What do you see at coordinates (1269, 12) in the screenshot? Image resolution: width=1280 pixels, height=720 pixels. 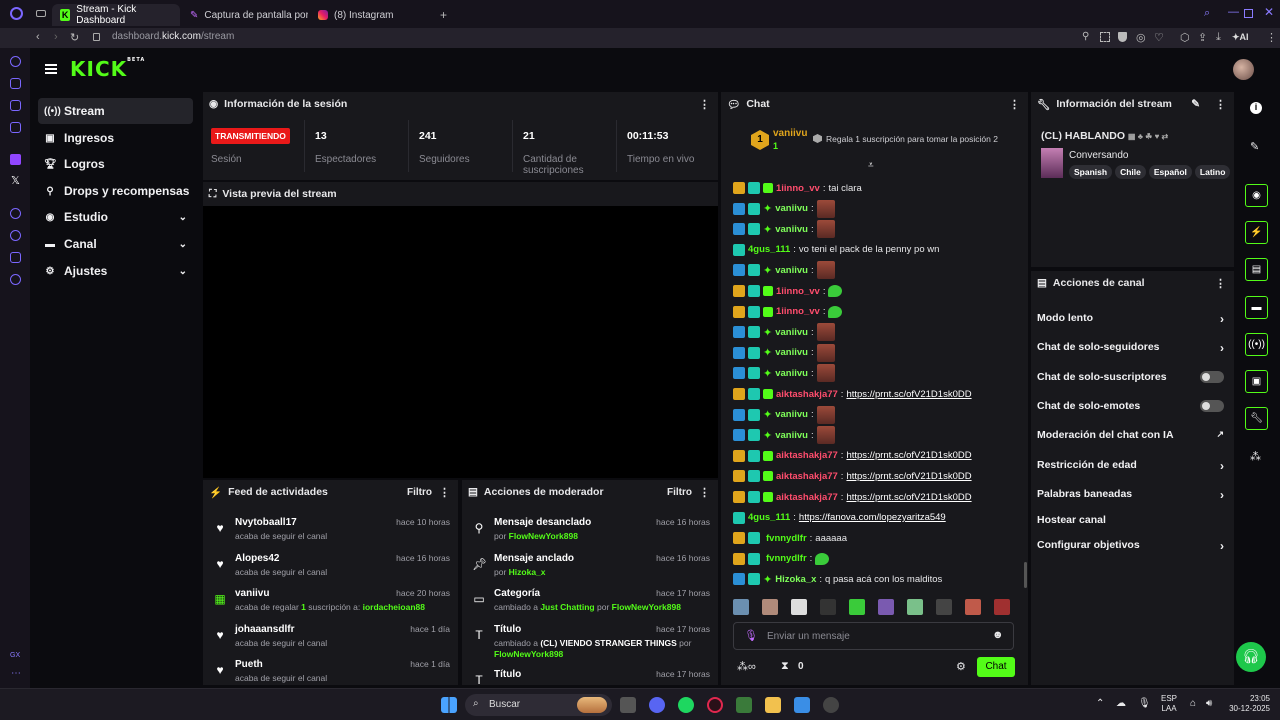 I see `close-window-icon: ✕` at bounding box center [1269, 12].